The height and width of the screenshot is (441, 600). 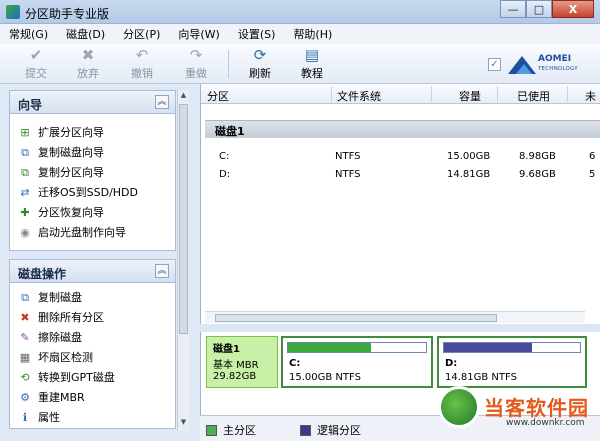 What do you see at coordinates (592, 156) in the screenshot?
I see `cell-unused: 6` at bounding box center [592, 156].